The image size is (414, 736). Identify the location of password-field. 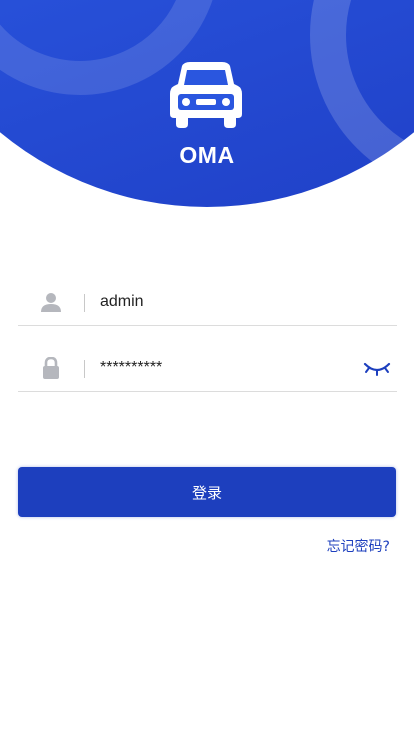
(207, 368).